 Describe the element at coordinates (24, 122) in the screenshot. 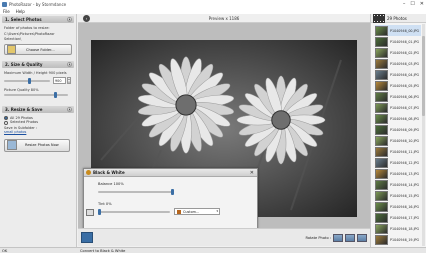

I see `radio-selected-label: Selected Photos` at that location.